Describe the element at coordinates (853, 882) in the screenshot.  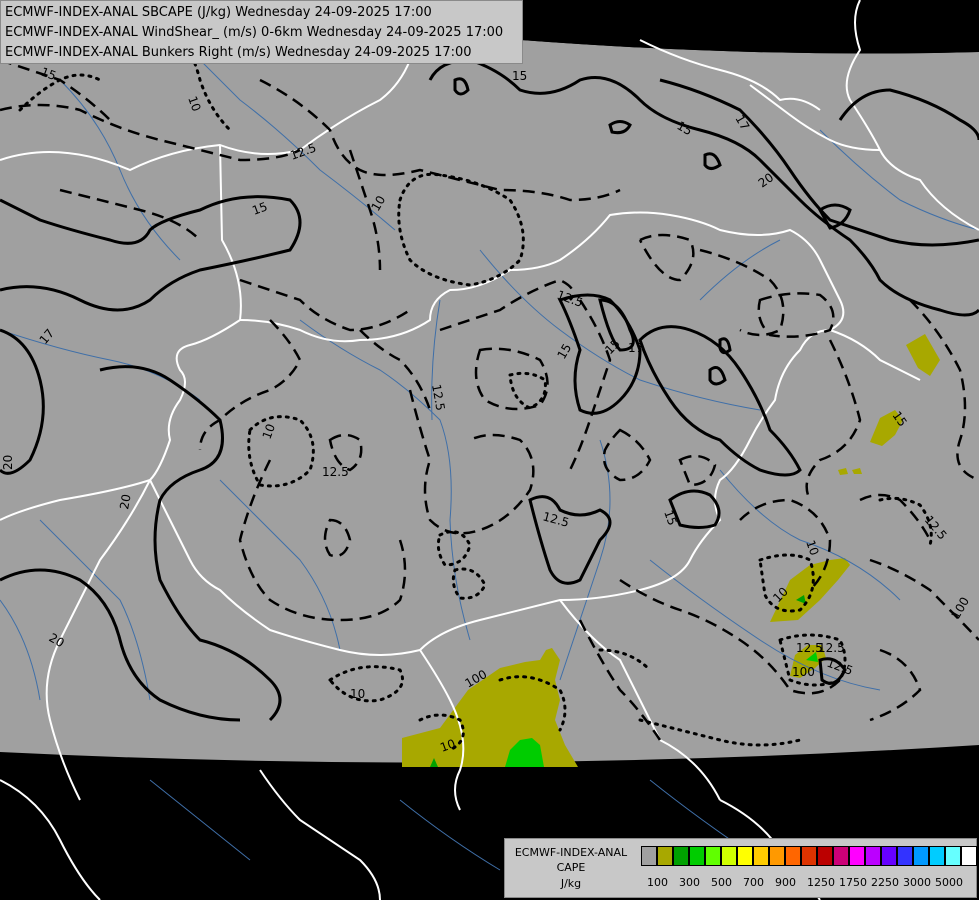
I see `legend-tick-label: 1750` at that location.